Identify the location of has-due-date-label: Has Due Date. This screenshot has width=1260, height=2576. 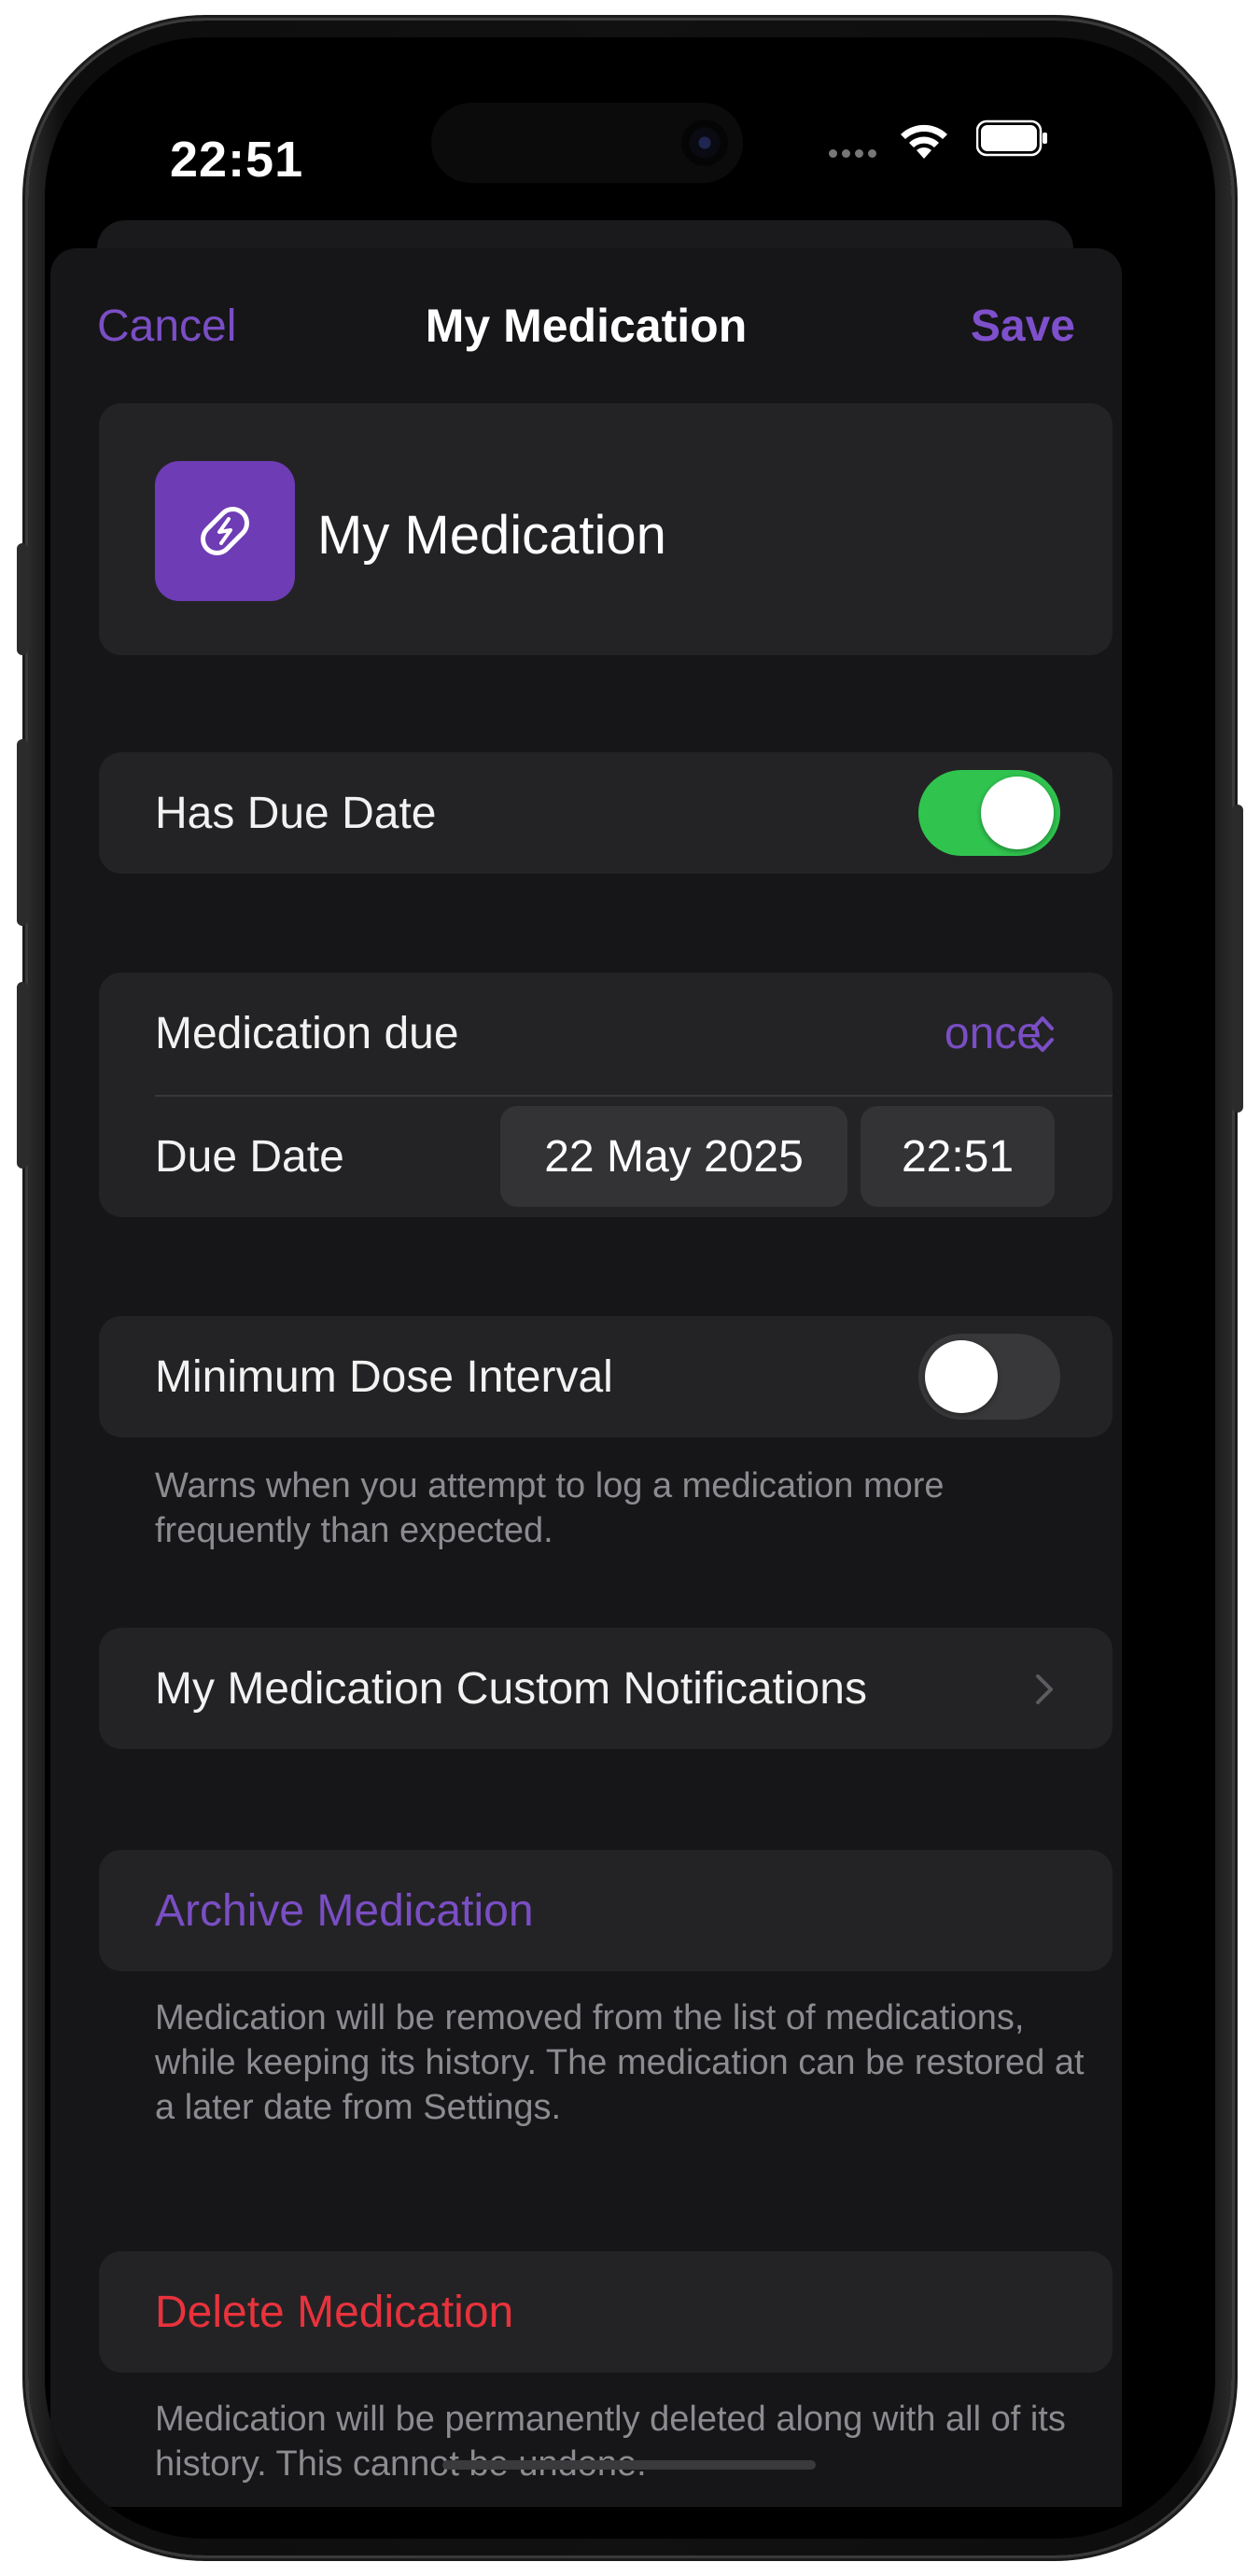
(296, 813).